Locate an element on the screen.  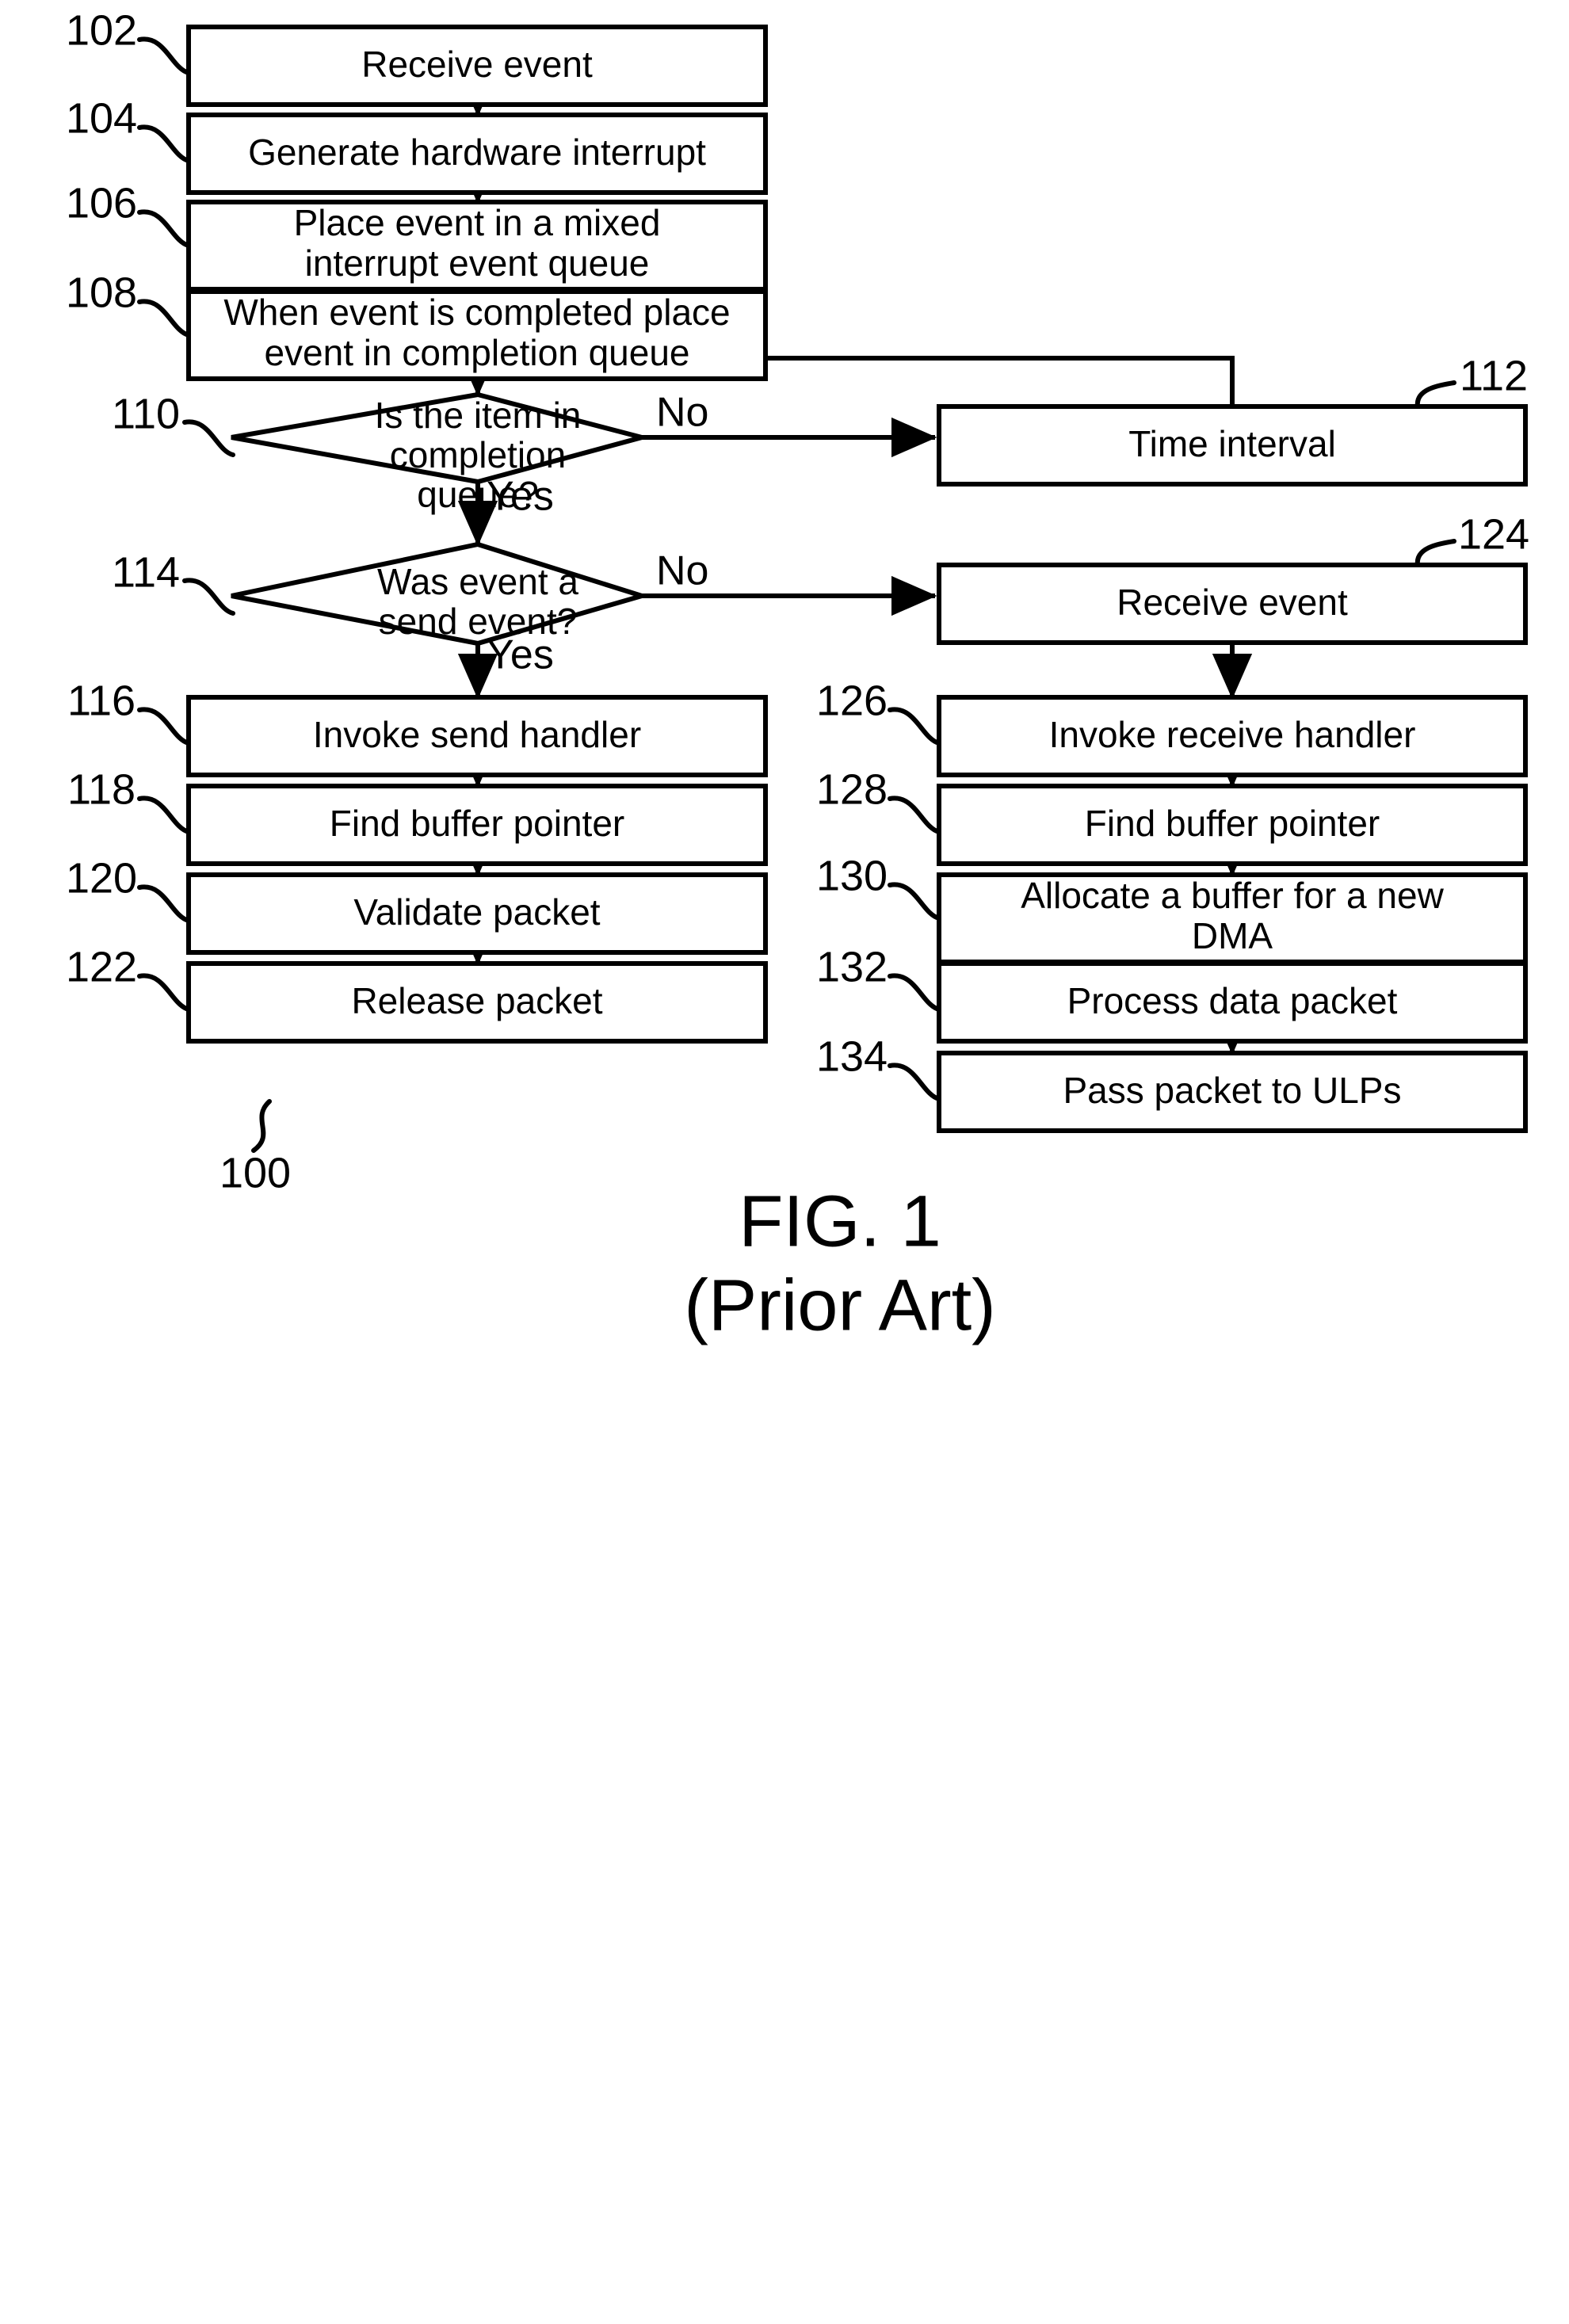
node-134-label: Pass packet to ULPs is located at coordinates (1232, 1090).